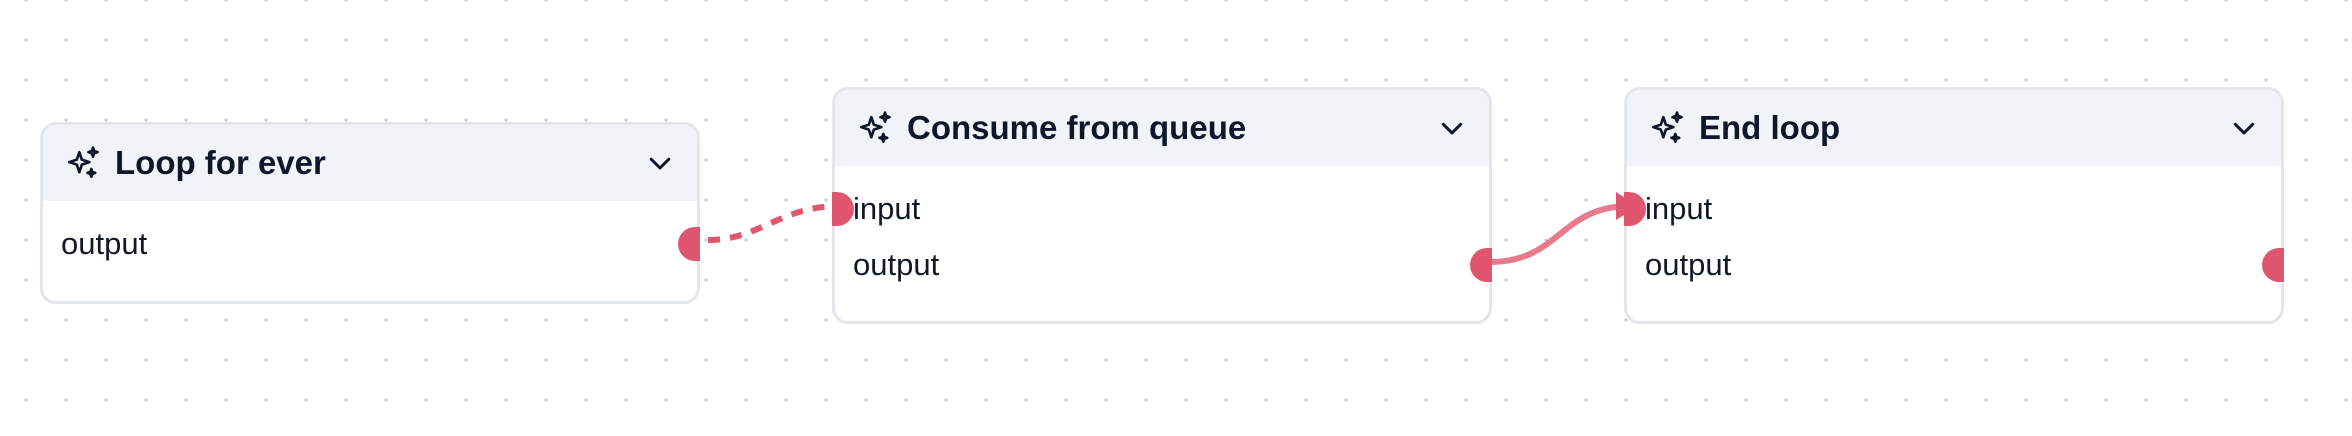 The image size is (2352, 436). What do you see at coordinates (1954, 128) in the screenshot?
I see `node-header: End loop` at bounding box center [1954, 128].